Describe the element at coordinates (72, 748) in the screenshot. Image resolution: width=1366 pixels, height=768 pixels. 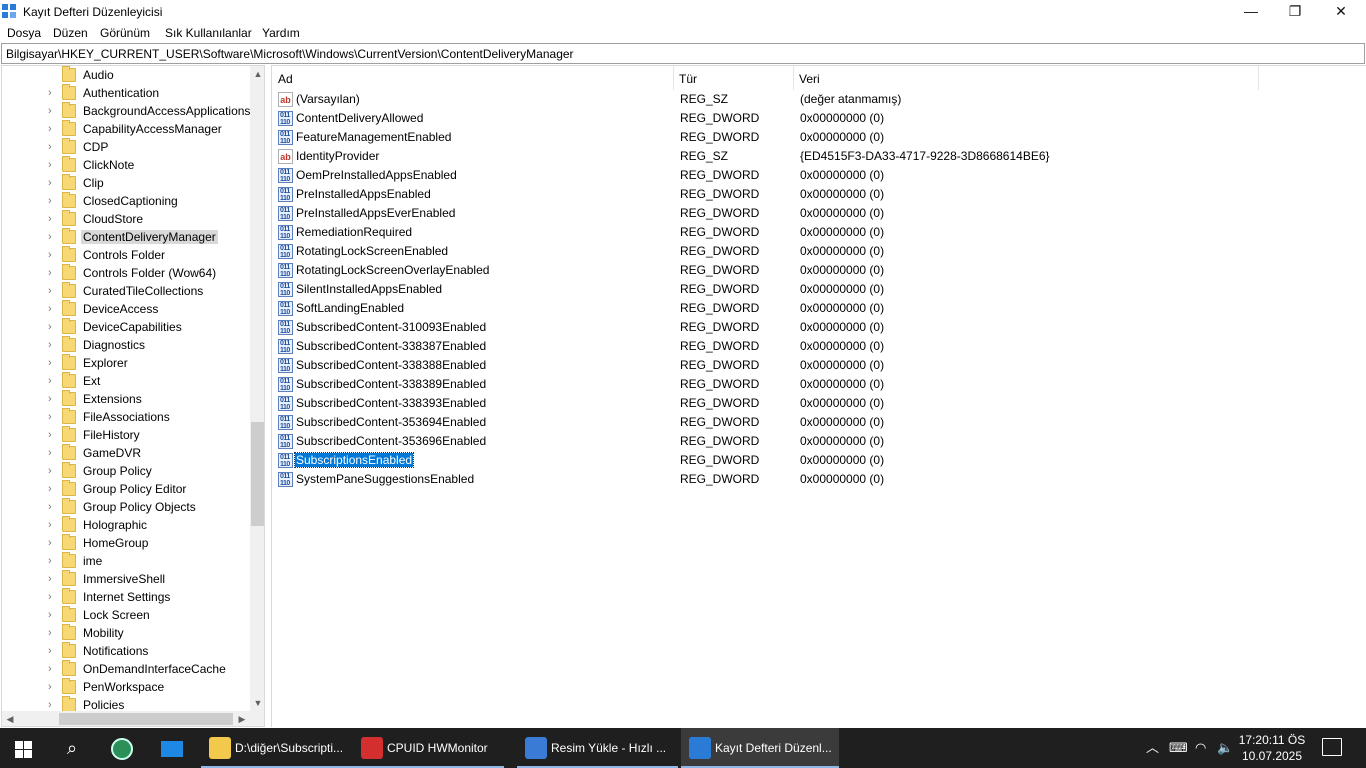
I see `search-icon: ⌕` at that location.